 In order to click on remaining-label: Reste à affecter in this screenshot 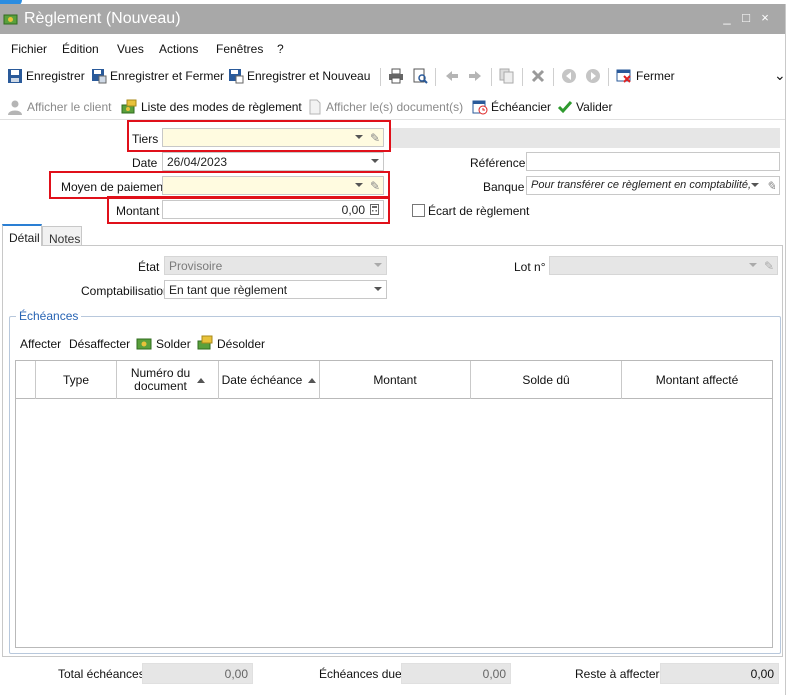, I will do `click(617, 674)`.